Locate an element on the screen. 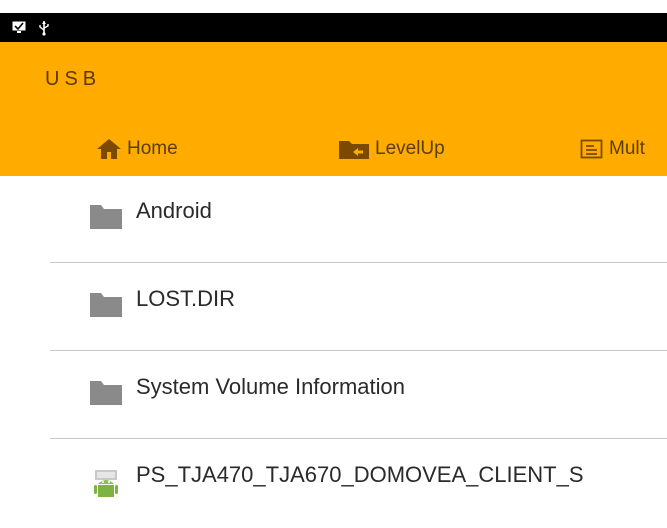  file-name: Android is located at coordinates (174, 210).